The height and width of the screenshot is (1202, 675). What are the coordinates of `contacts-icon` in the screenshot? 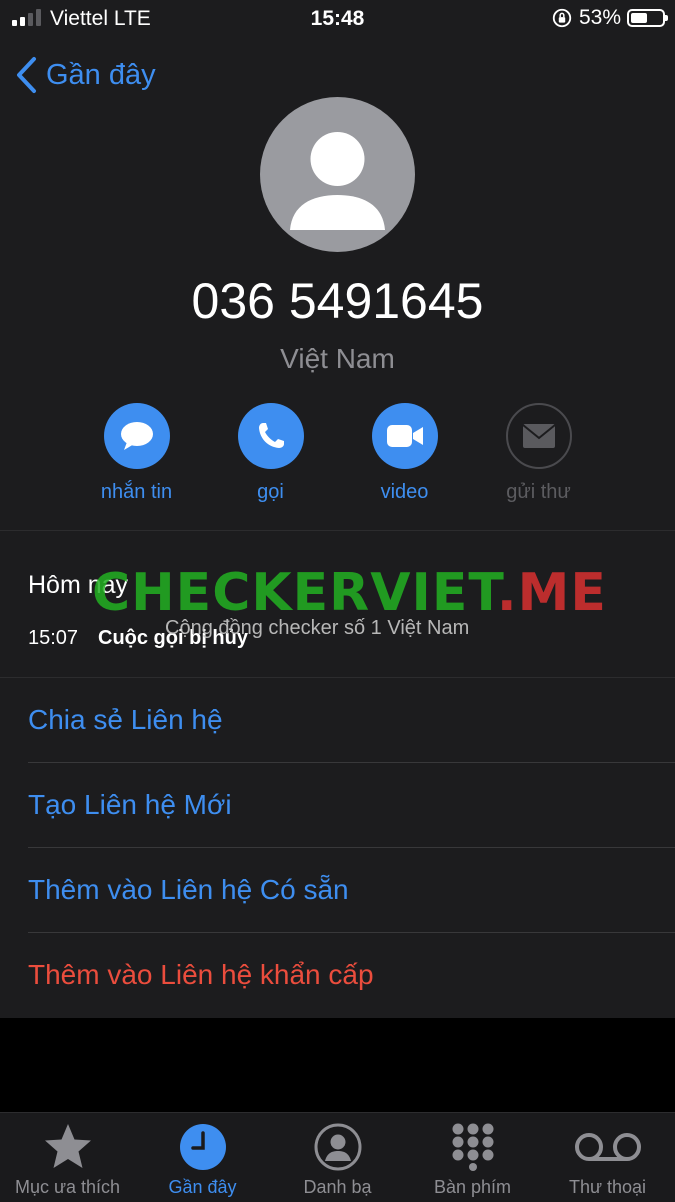 It's located at (338, 1147).